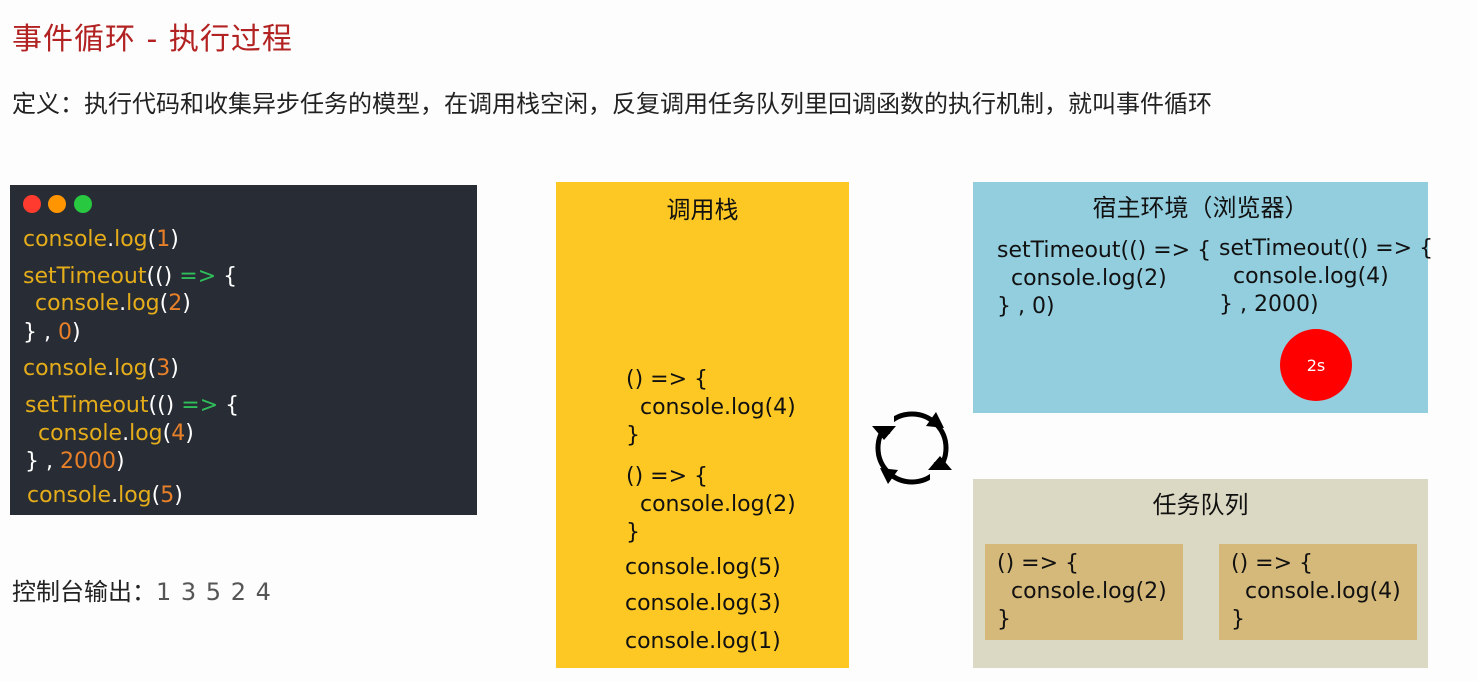  What do you see at coordinates (57, 204) in the screenshot?
I see `minimize-dot-icon` at bounding box center [57, 204].